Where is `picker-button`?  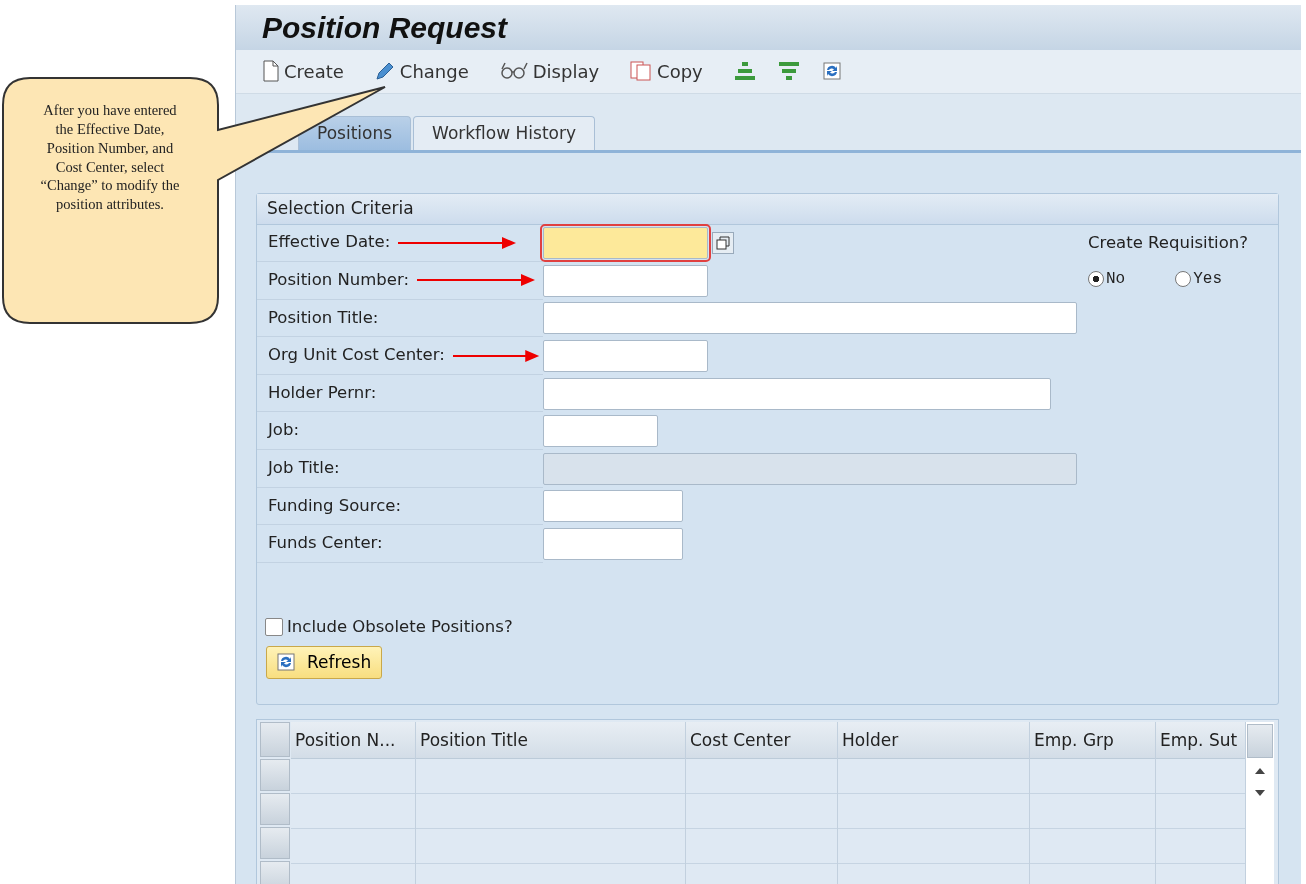 picker-button is located at coordinates (723, 243).